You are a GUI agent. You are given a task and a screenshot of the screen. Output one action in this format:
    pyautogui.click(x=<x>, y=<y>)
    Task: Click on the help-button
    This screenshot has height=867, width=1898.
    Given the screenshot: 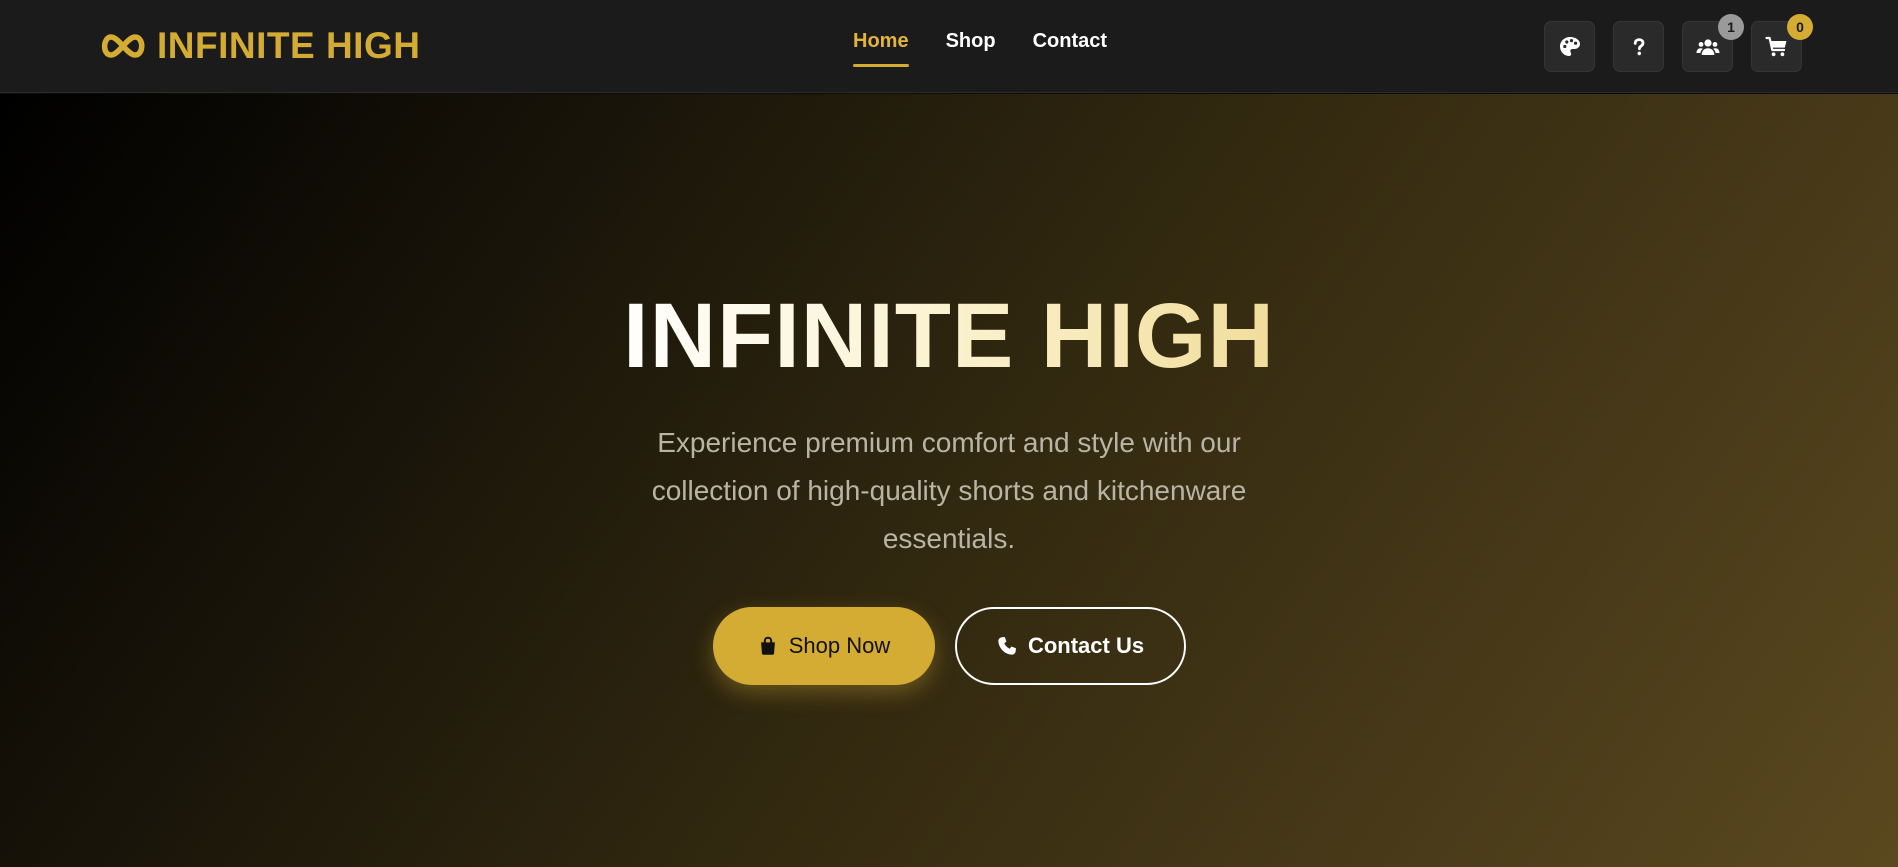 What is the action you would take?
    pyautogui.click(x=1638, y=46)
    